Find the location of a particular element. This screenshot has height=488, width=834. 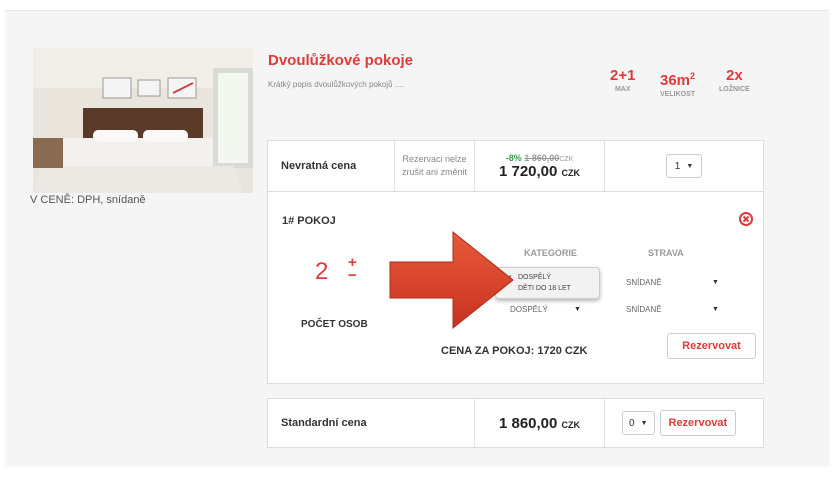

rate-note: Rezervaci nelze zrušit ani změnit is located at coordinates (434, 166).